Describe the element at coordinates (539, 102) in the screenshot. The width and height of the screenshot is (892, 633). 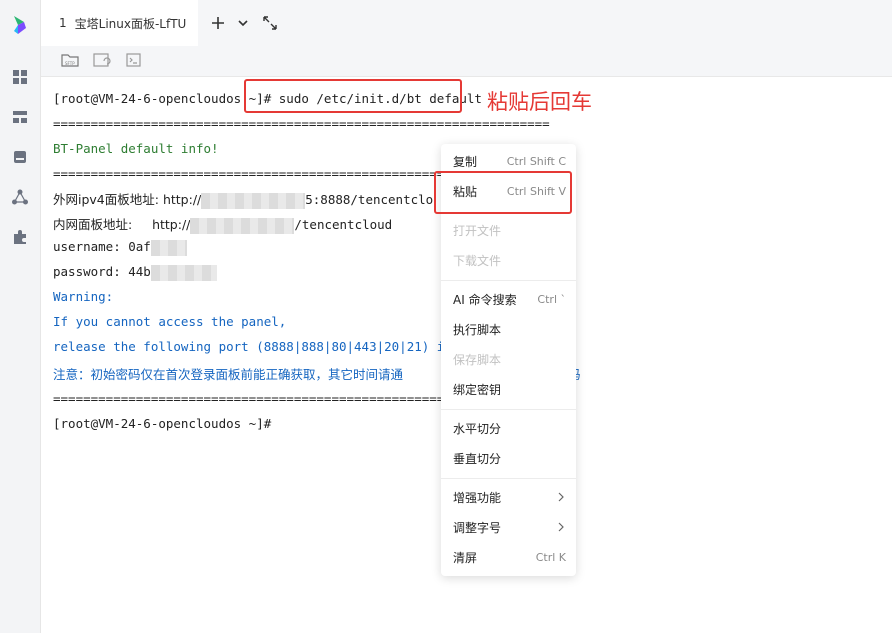
I see `annotation-text: 粘贴后回车` at that location.